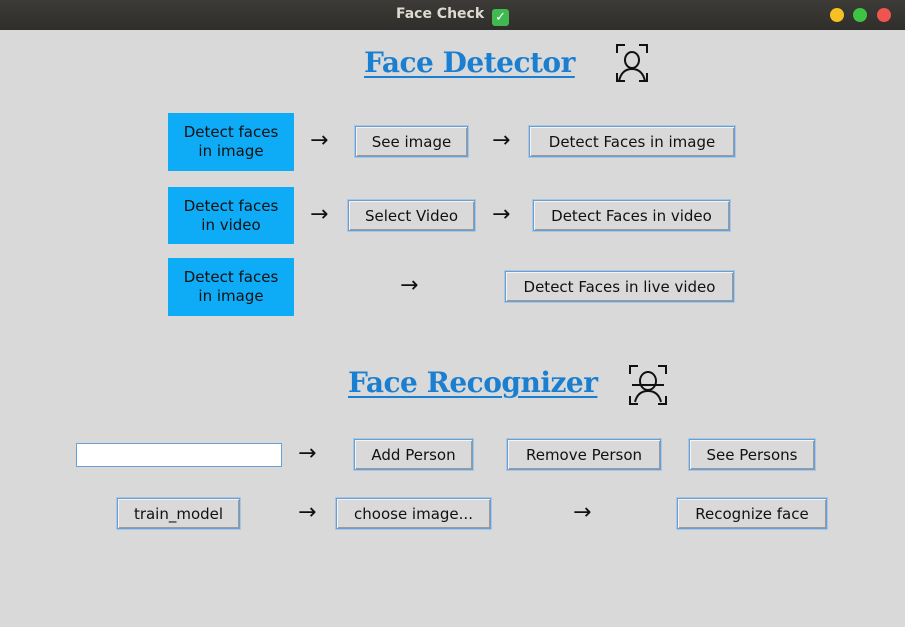  I want to click on minimize-button, so click(837, 15).